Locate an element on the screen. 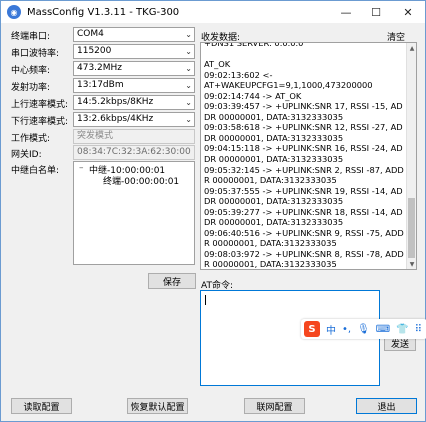  more-icon: ⠿ is located at coordinates (418, 329).